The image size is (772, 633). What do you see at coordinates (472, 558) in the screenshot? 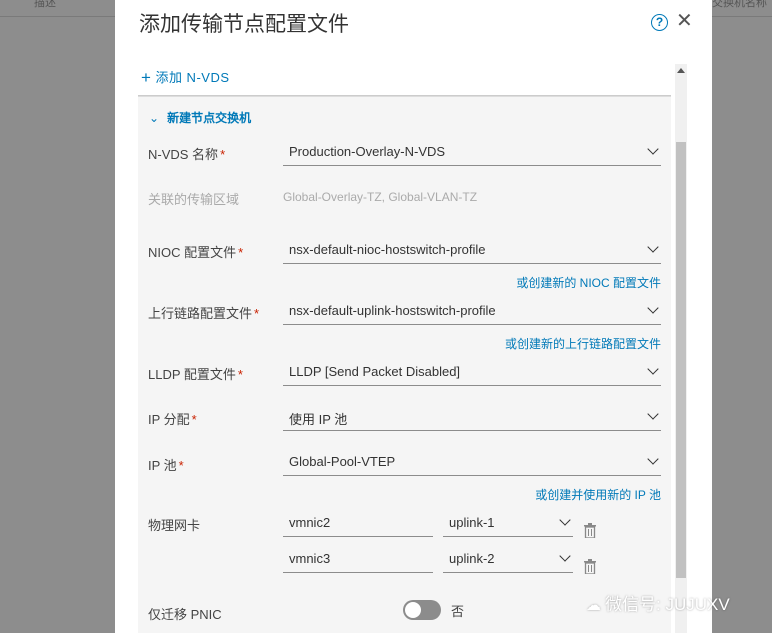
I see `selected-value: uplink-2` at bounding box center [472, 558].